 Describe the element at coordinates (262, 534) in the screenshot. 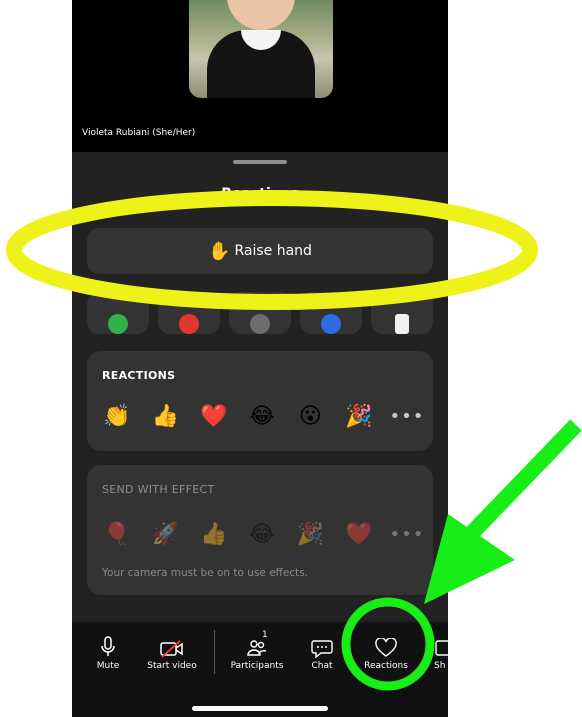

I see `joy-effect: 😂` at that location.